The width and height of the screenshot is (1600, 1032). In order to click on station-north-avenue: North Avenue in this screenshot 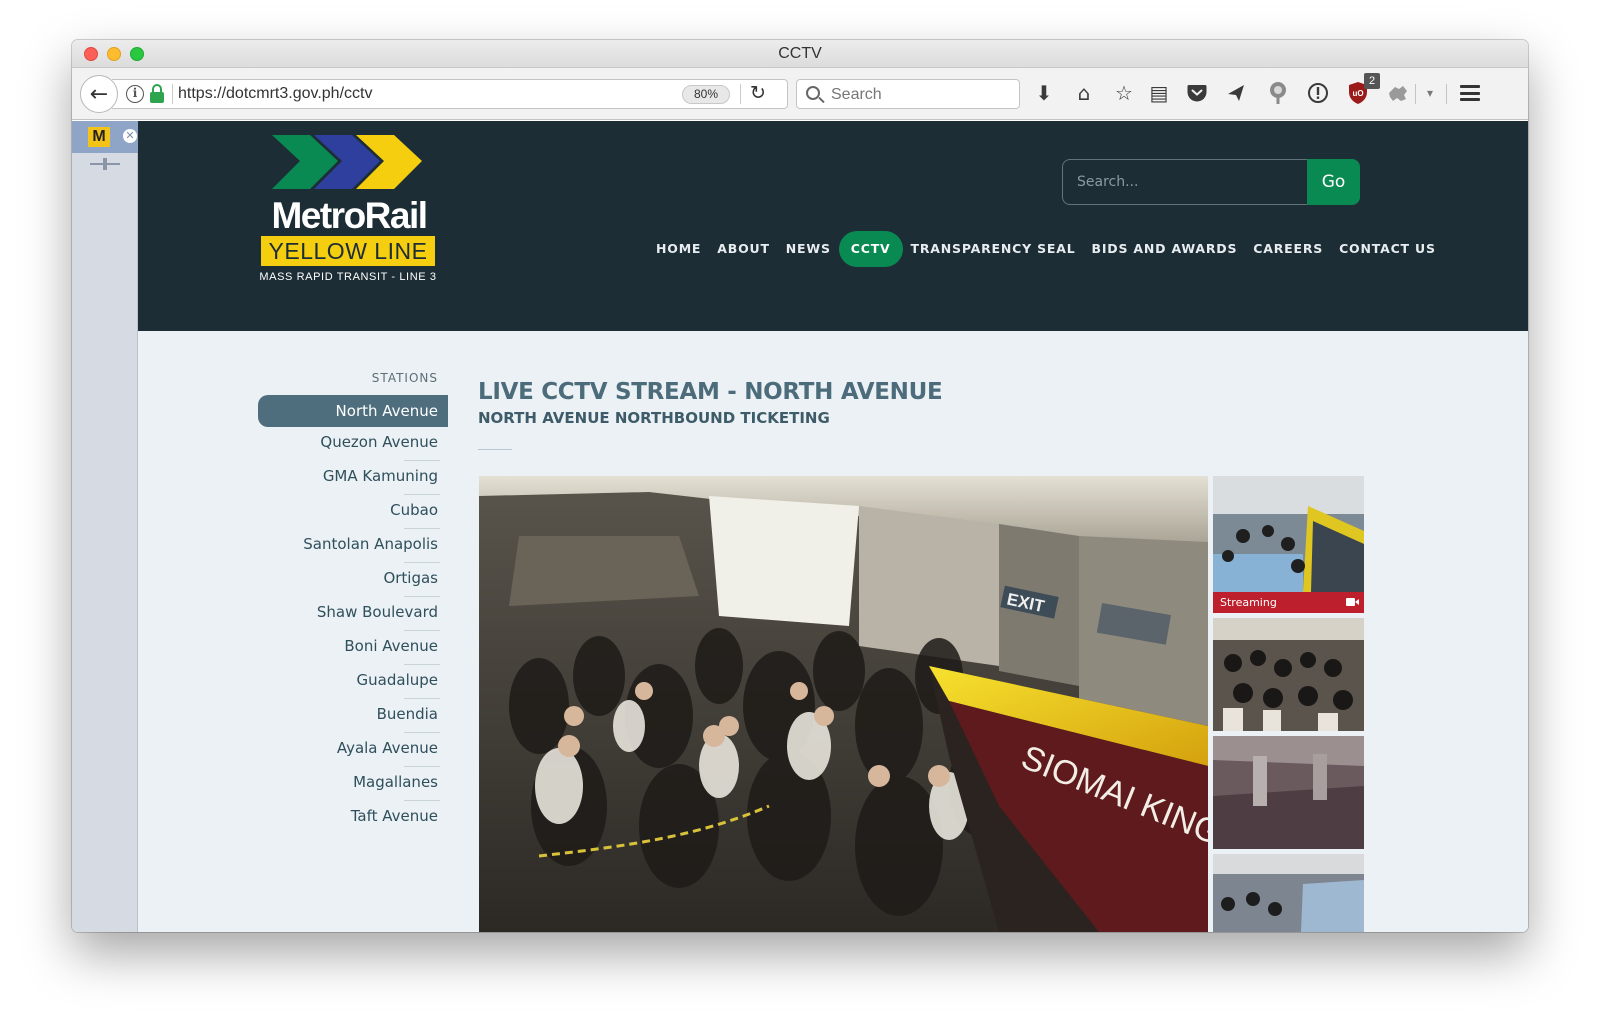, I will do `click(353, 411)`.